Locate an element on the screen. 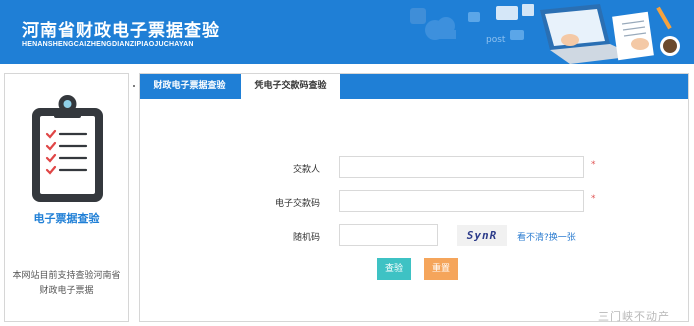 Image resolution: width=694 pixels, height=326 pixels. left-panel-title: 电子票据查验 is located at coordinates (66, 218).